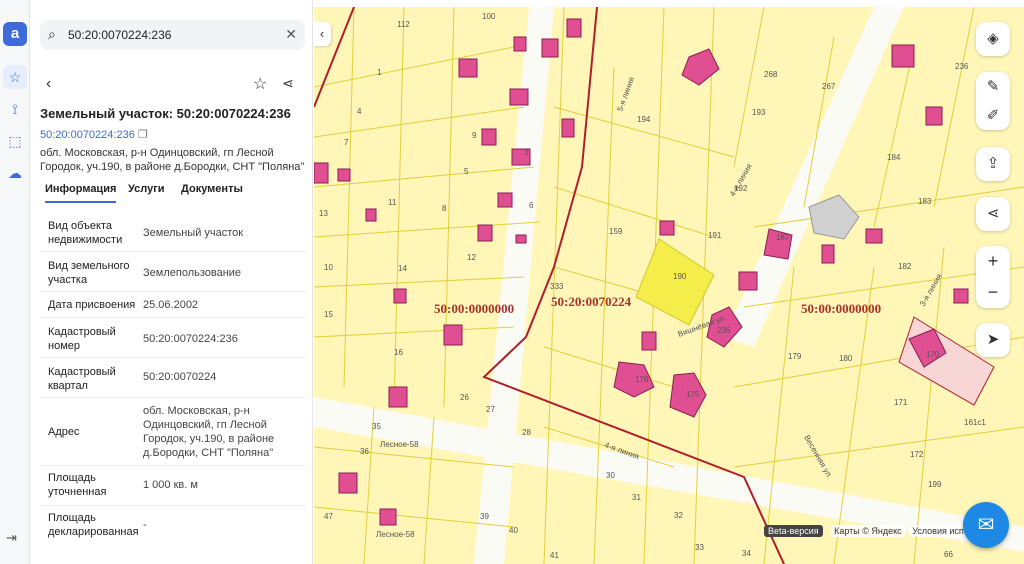 This screenshot has height=564, width=1024. I want to click on parcel-number: 100, so click(489, 16).